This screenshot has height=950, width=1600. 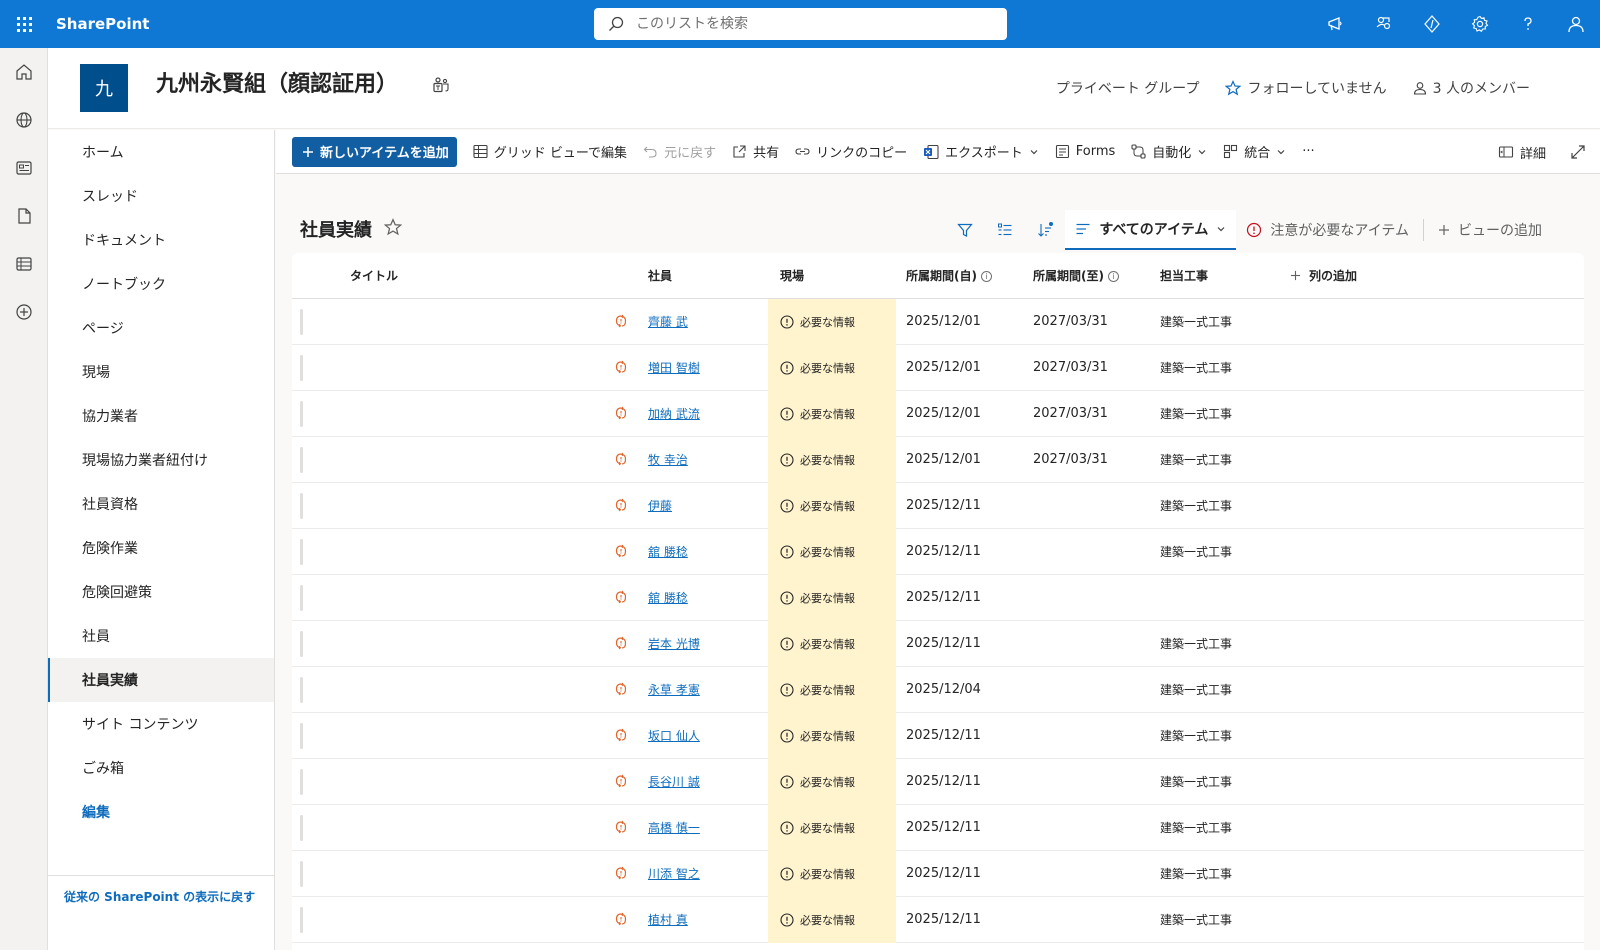 What do you see at coordinates (679, 151) in the screenshot?
I see `undo-button: 元に戻す` at bounding box center [679, 151].